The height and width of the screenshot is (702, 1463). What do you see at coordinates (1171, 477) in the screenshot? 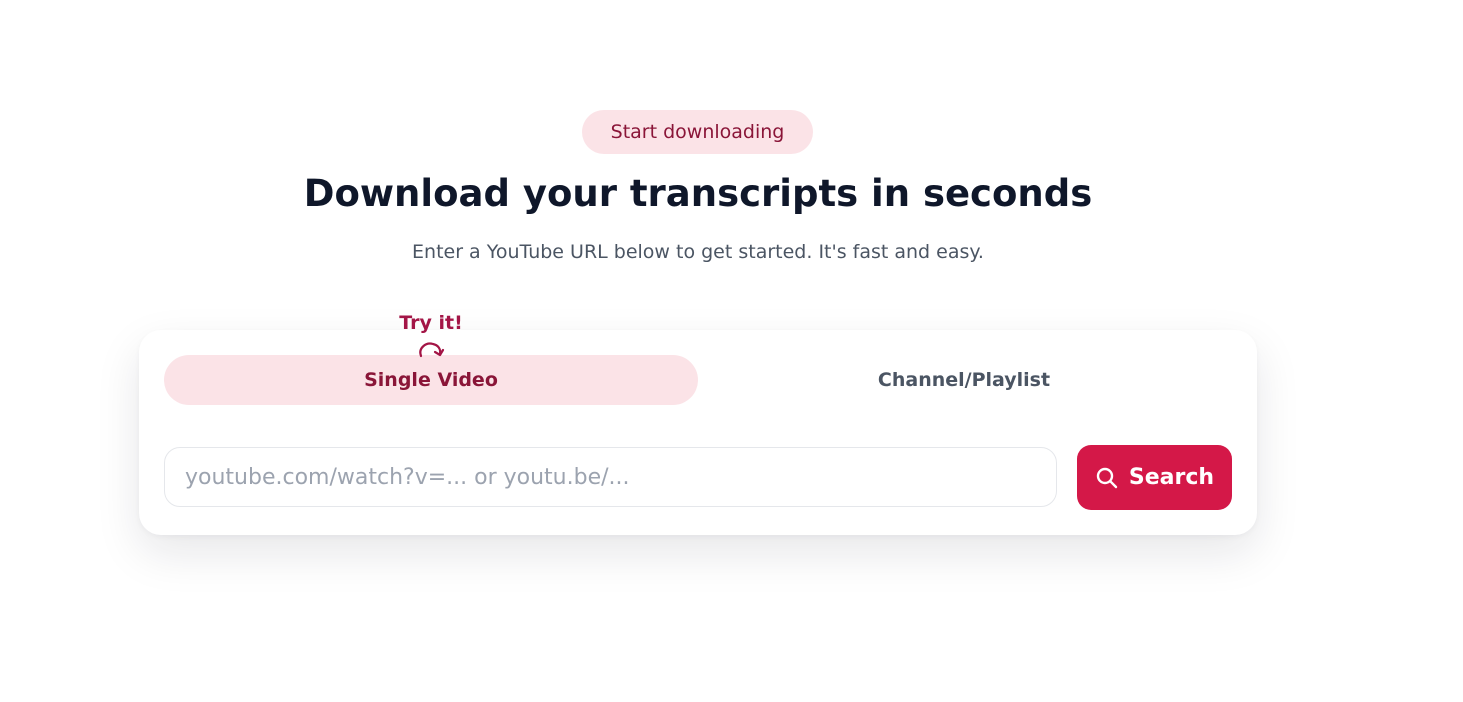
I see `search-button-label: Search` at bounding box center [1171, 477].